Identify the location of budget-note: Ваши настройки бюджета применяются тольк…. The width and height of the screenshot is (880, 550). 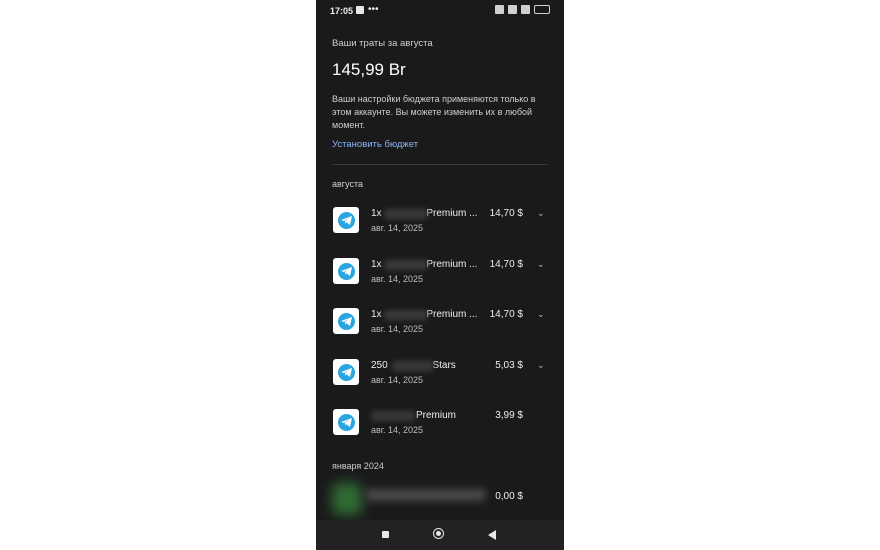
(434, 112).